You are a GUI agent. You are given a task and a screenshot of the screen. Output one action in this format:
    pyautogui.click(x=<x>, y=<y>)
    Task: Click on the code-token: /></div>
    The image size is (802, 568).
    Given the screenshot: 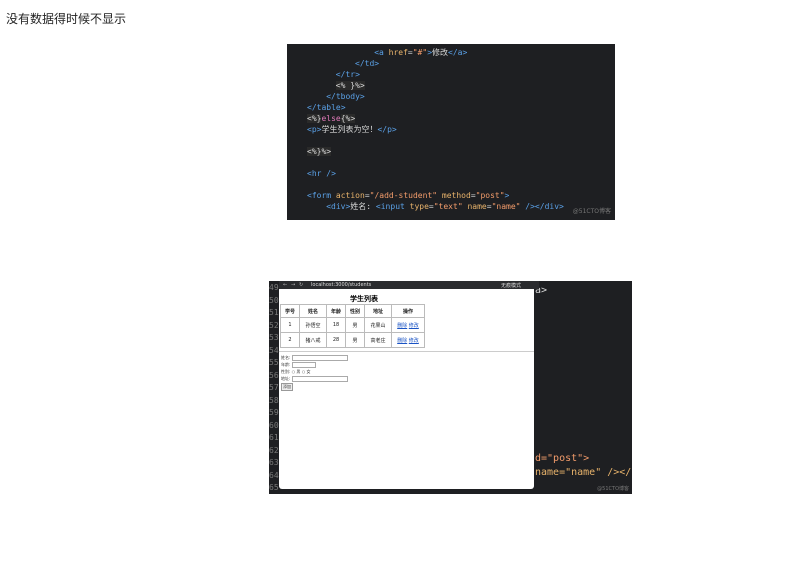 What is the action you would take?
    pyautogui.click(x=544, y=206)
    